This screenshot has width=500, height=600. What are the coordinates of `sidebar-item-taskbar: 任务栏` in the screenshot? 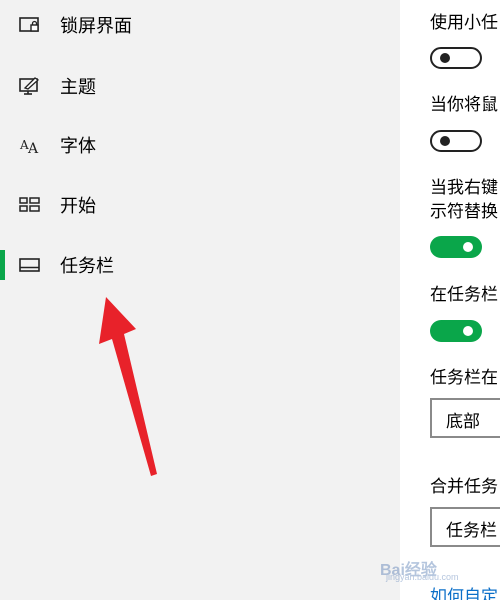 It's located at (200, 265).